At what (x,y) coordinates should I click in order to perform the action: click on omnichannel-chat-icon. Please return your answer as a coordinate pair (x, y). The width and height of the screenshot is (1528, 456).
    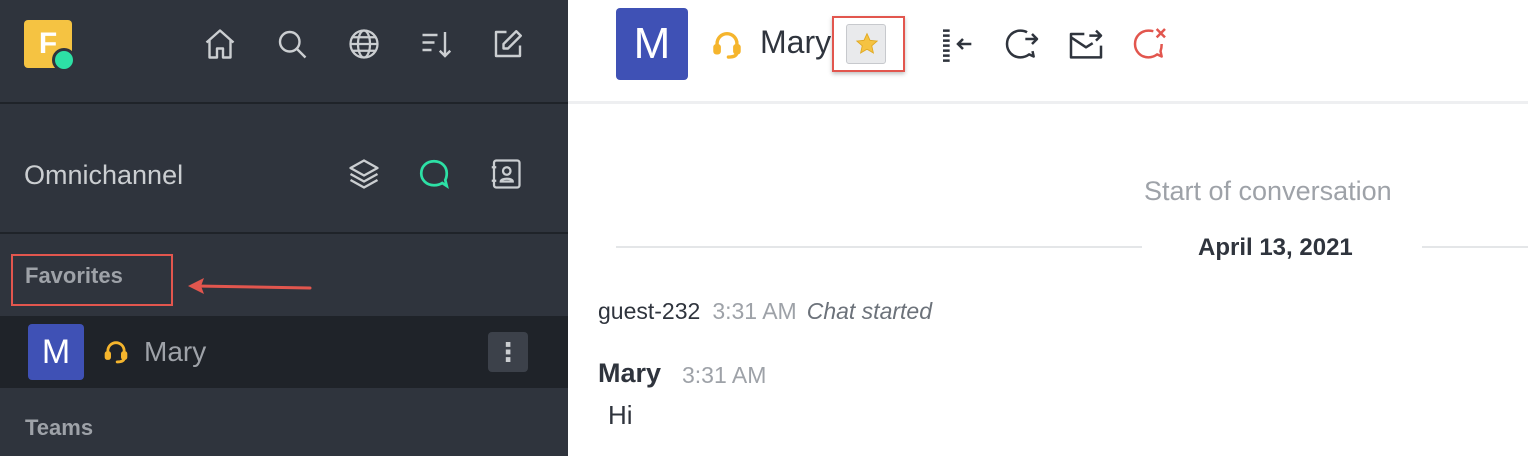
    Looking at the image, I should click on (434, 174).